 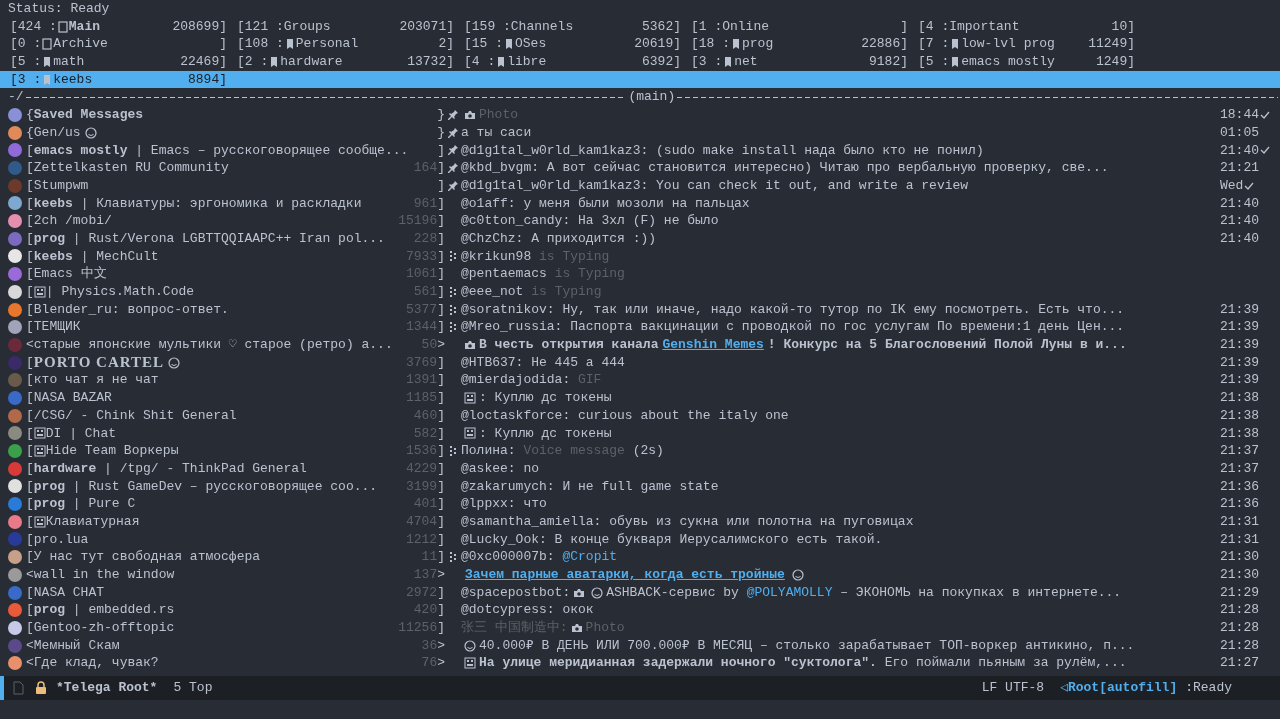 I want to click on folder-tab: [121 :Groups 203071], so click(x=350, y=26).